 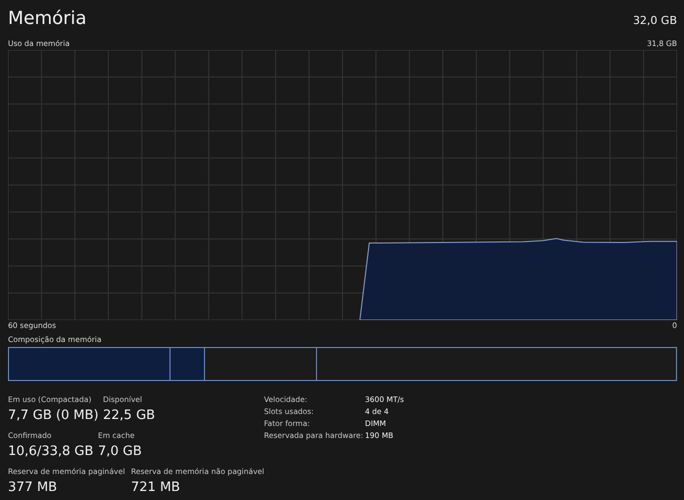 What do you see at coordinates (47, 18) in the screenshot?
I see `panel-title: Memória` at bounding box center [47, 18].